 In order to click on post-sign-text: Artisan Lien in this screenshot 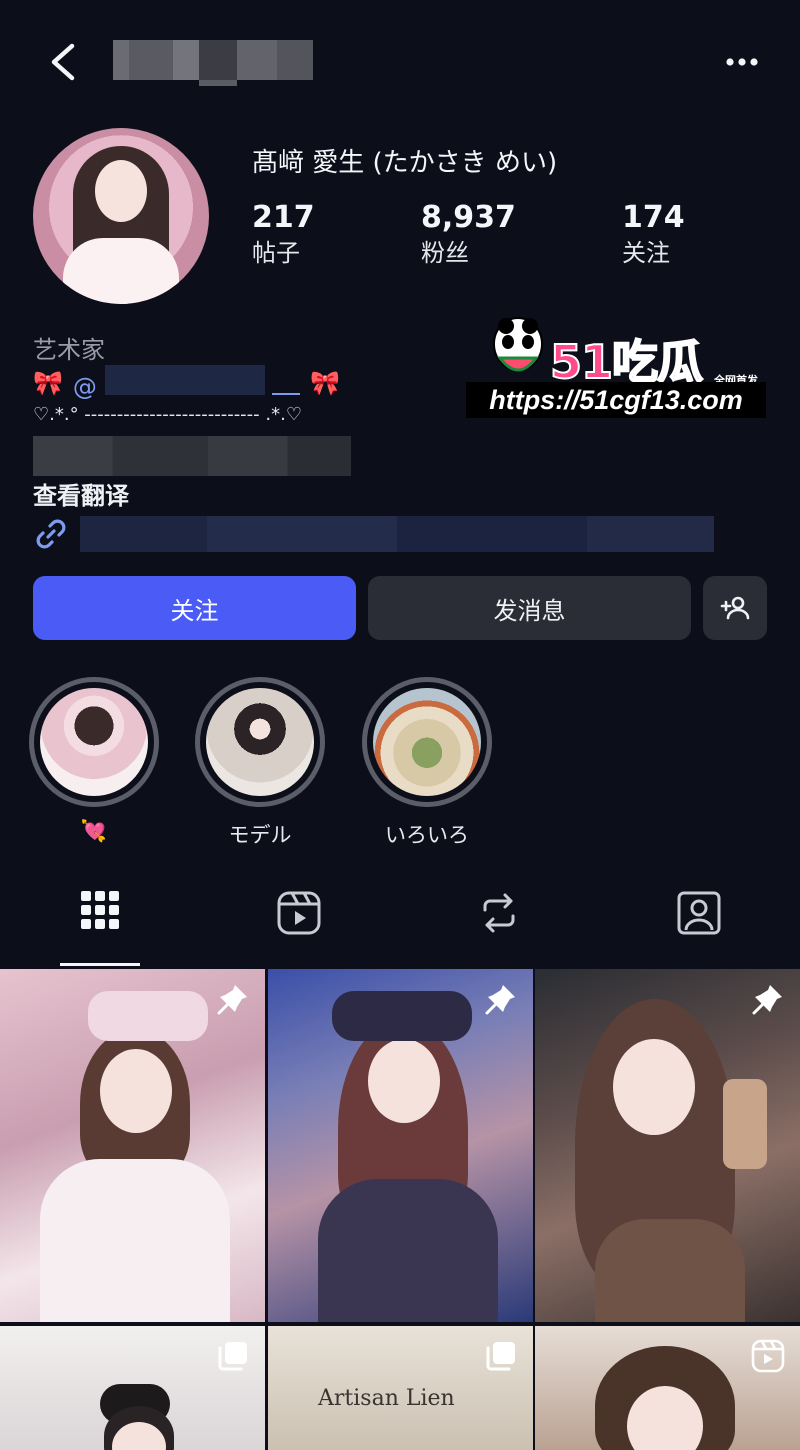, I will do `click(386, 1398)`.